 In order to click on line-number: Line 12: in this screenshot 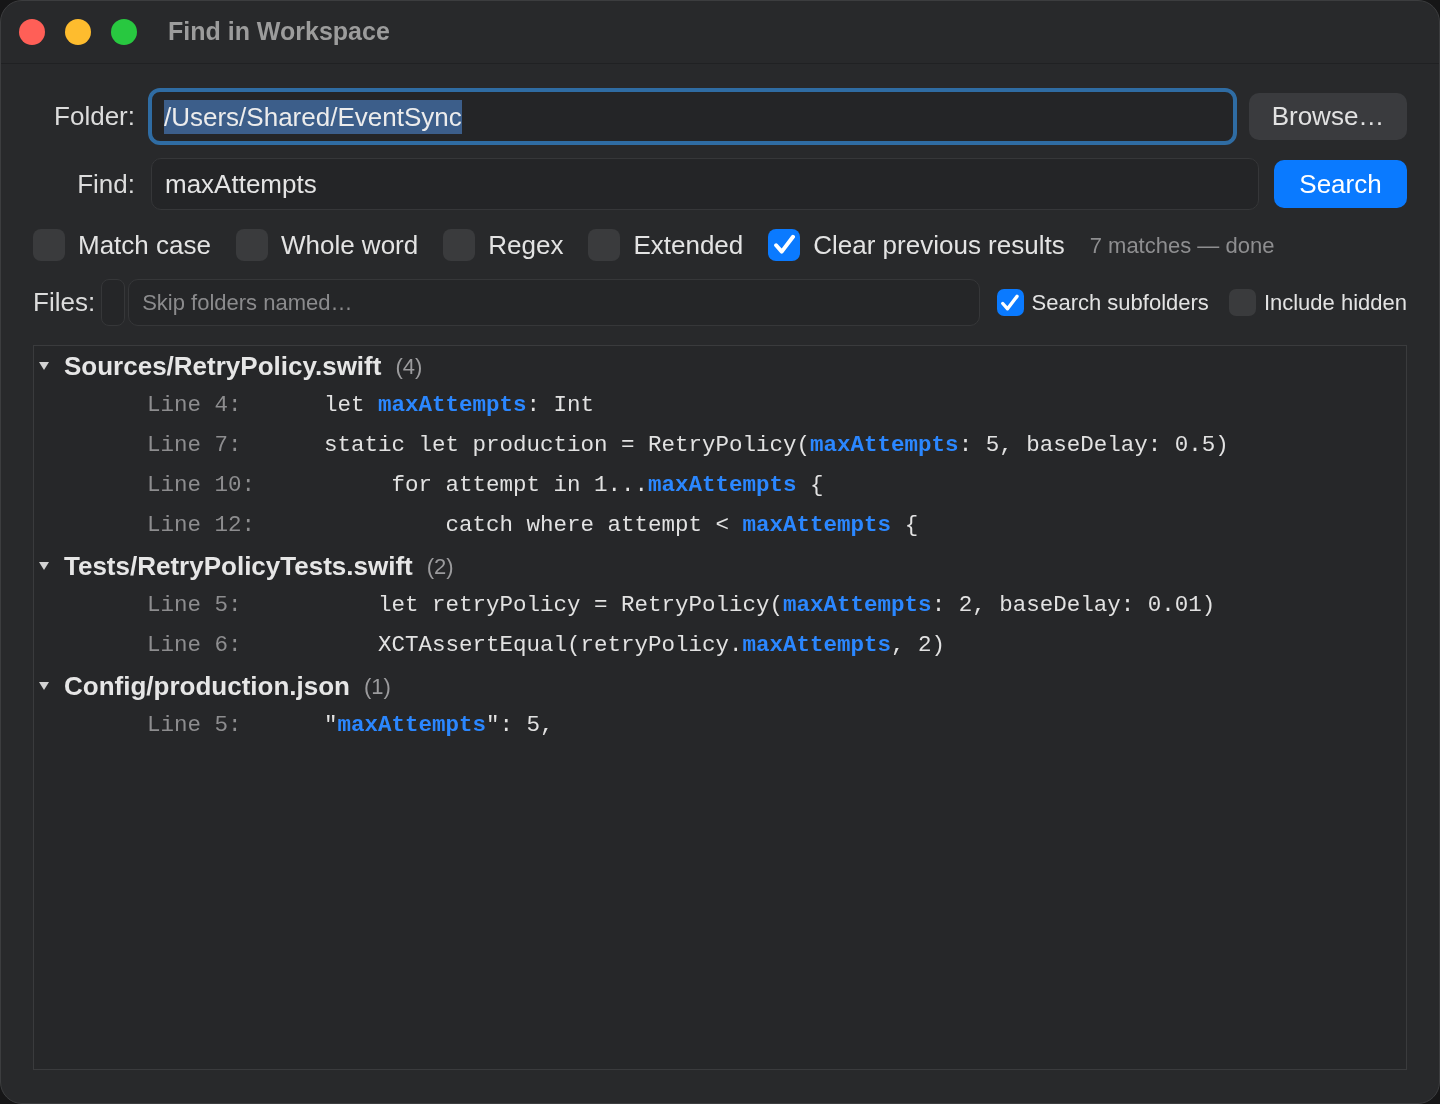, I will do `click(202, 526)`.